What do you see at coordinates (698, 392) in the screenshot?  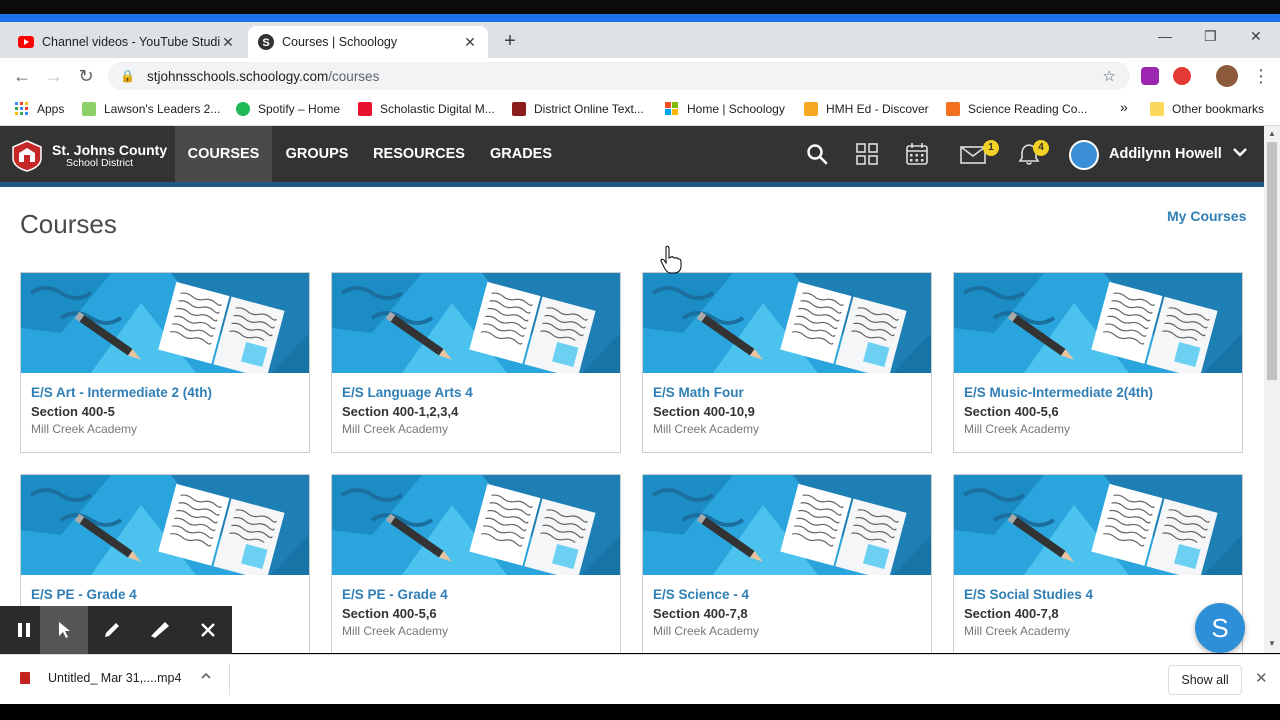 I see `course-name: E/S Math Four` at bounding box center [698, 392].